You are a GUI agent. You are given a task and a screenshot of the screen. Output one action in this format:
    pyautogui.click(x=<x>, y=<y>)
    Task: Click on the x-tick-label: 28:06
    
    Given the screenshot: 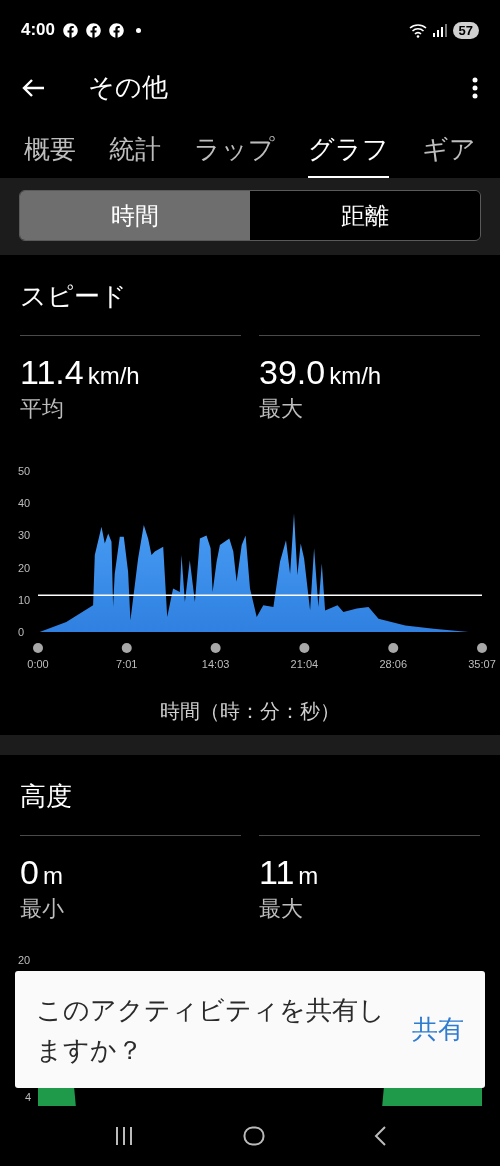 What is the action you would take?
    pyautogui.click(x=393, y=664)
    